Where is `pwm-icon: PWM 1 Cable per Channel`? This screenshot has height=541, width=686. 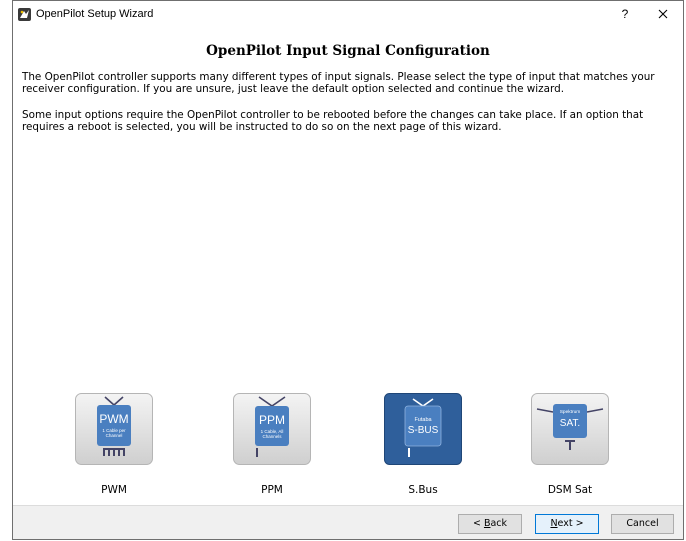 pwm-icon: PWM 1 Cable per Channel is located at coordinates (114, 429).